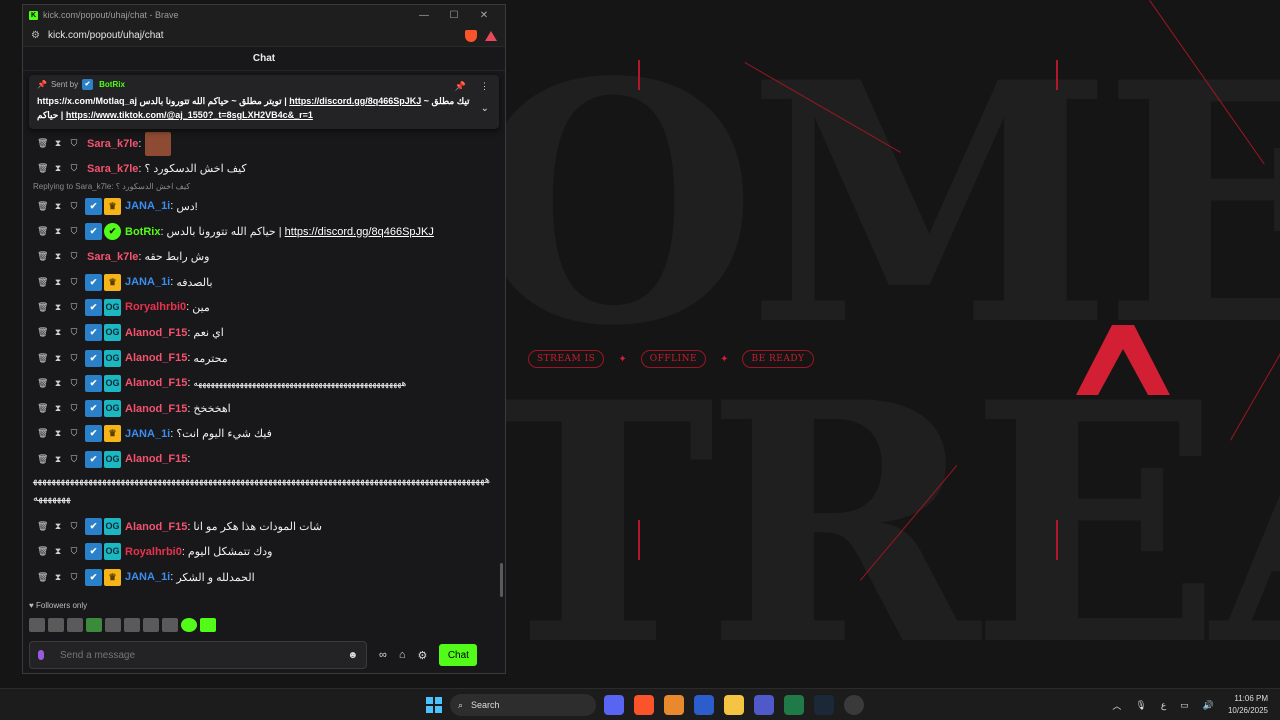  I want to click on minimize-button: —, so click(424, 15).